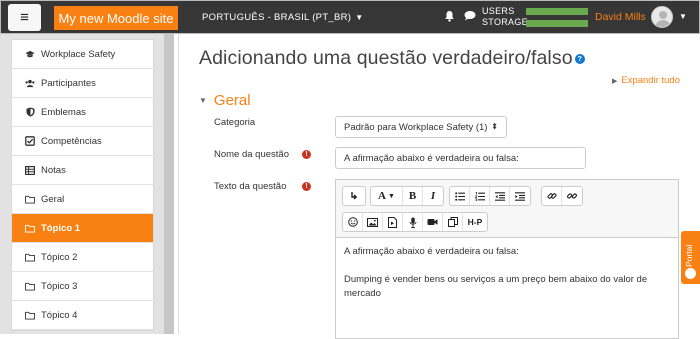  I want to click on font-style-button: A ▼, so click(387, 196).